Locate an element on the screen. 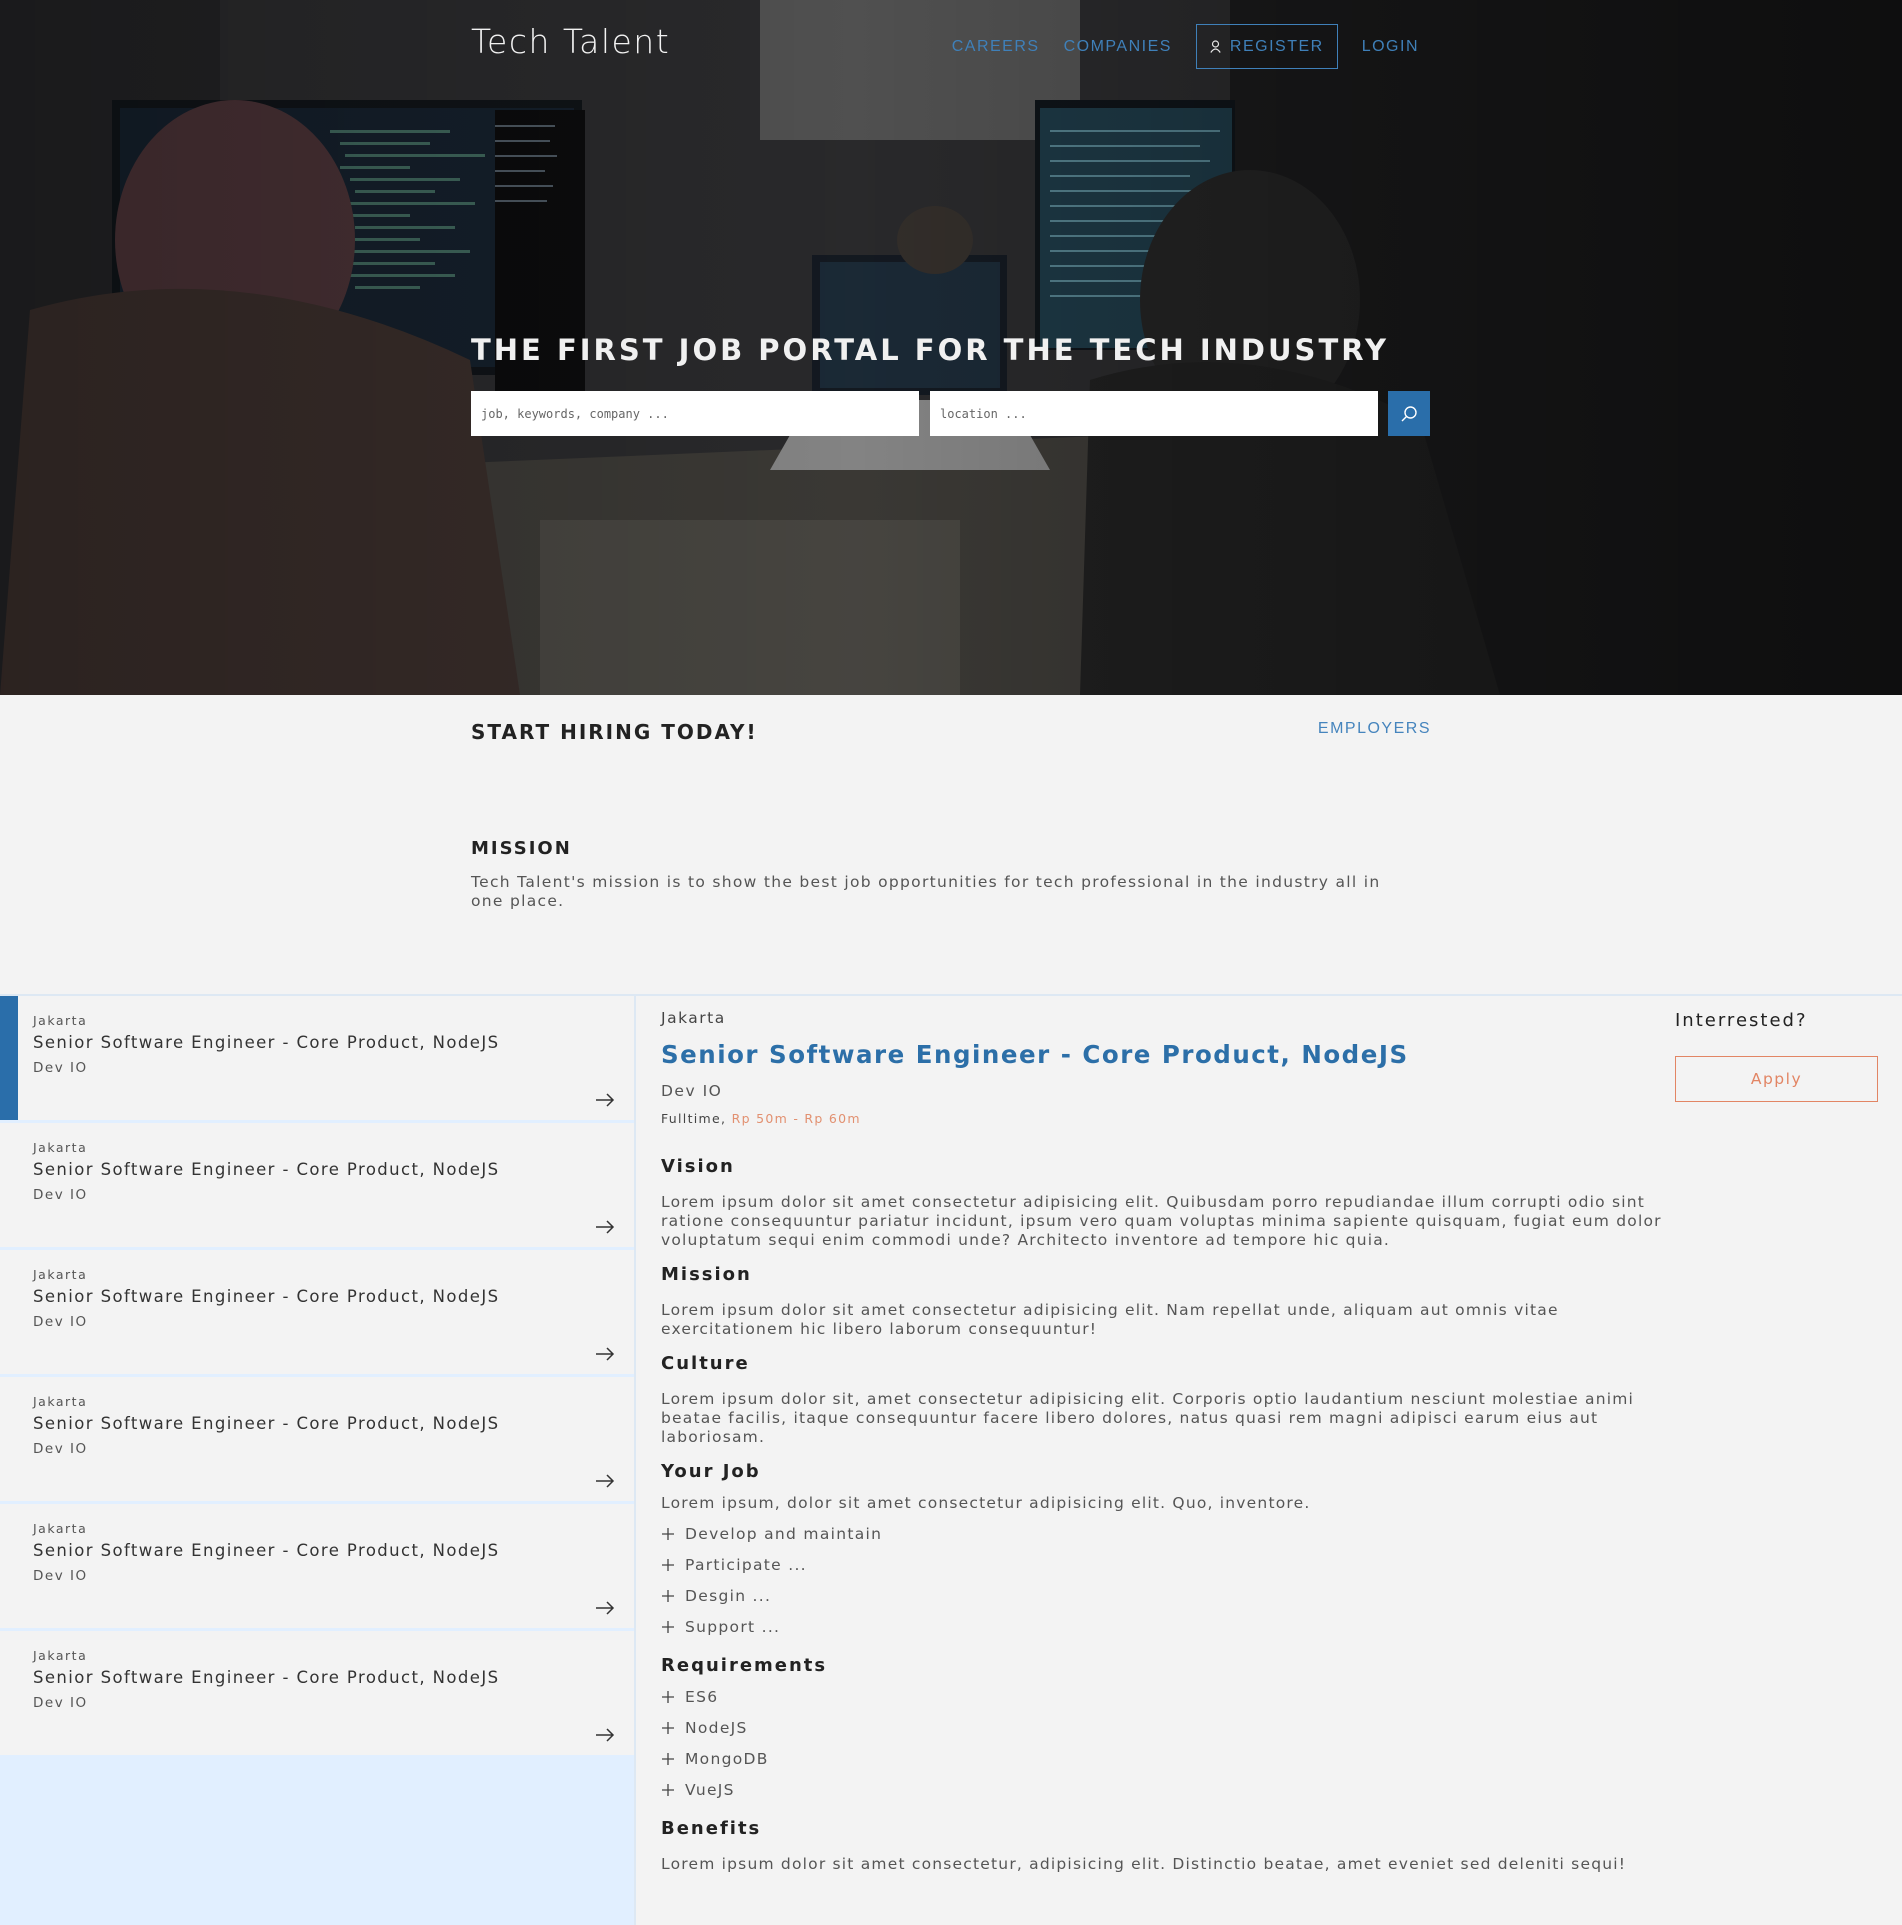 The width and height of the screenshot is (1902, 1925). apply-panel-title: Interrested? is located at coordinates (1741, 1020).